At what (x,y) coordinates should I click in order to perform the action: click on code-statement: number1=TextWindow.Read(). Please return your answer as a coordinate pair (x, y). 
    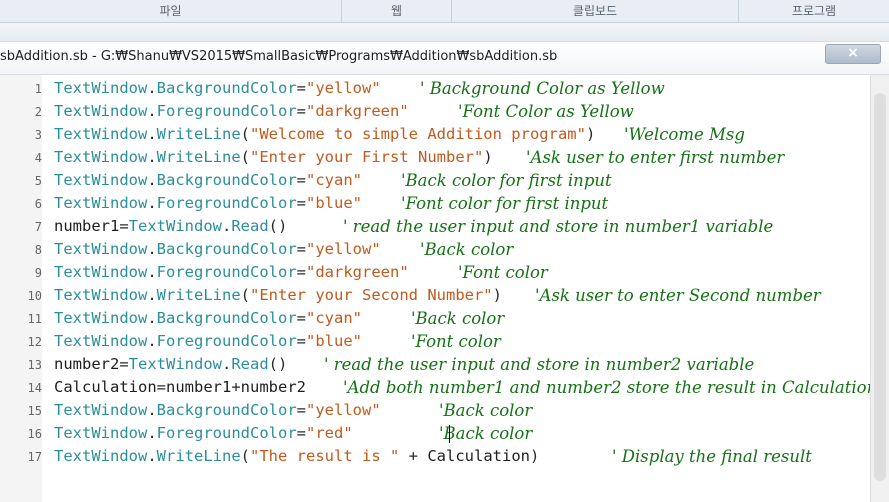
    Looking at the image, I should click on (170, 226).